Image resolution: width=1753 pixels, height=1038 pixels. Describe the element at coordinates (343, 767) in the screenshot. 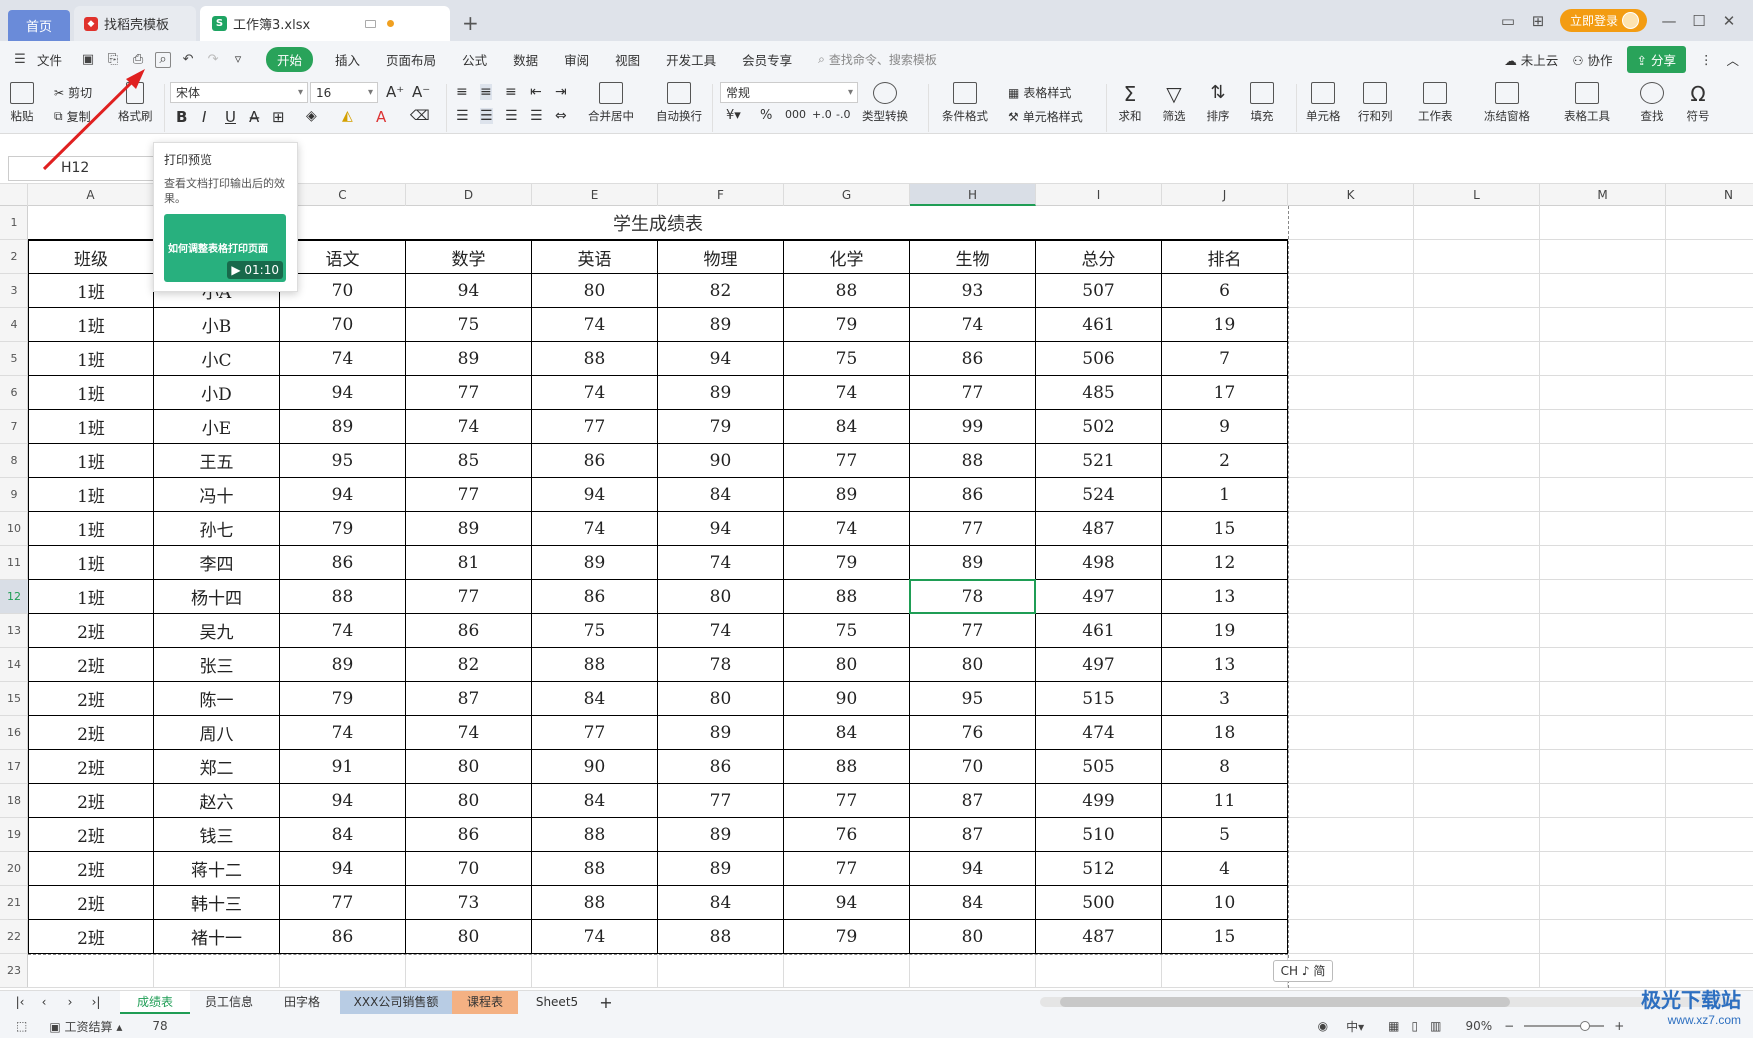

I see `data-cell: 91` at that location.